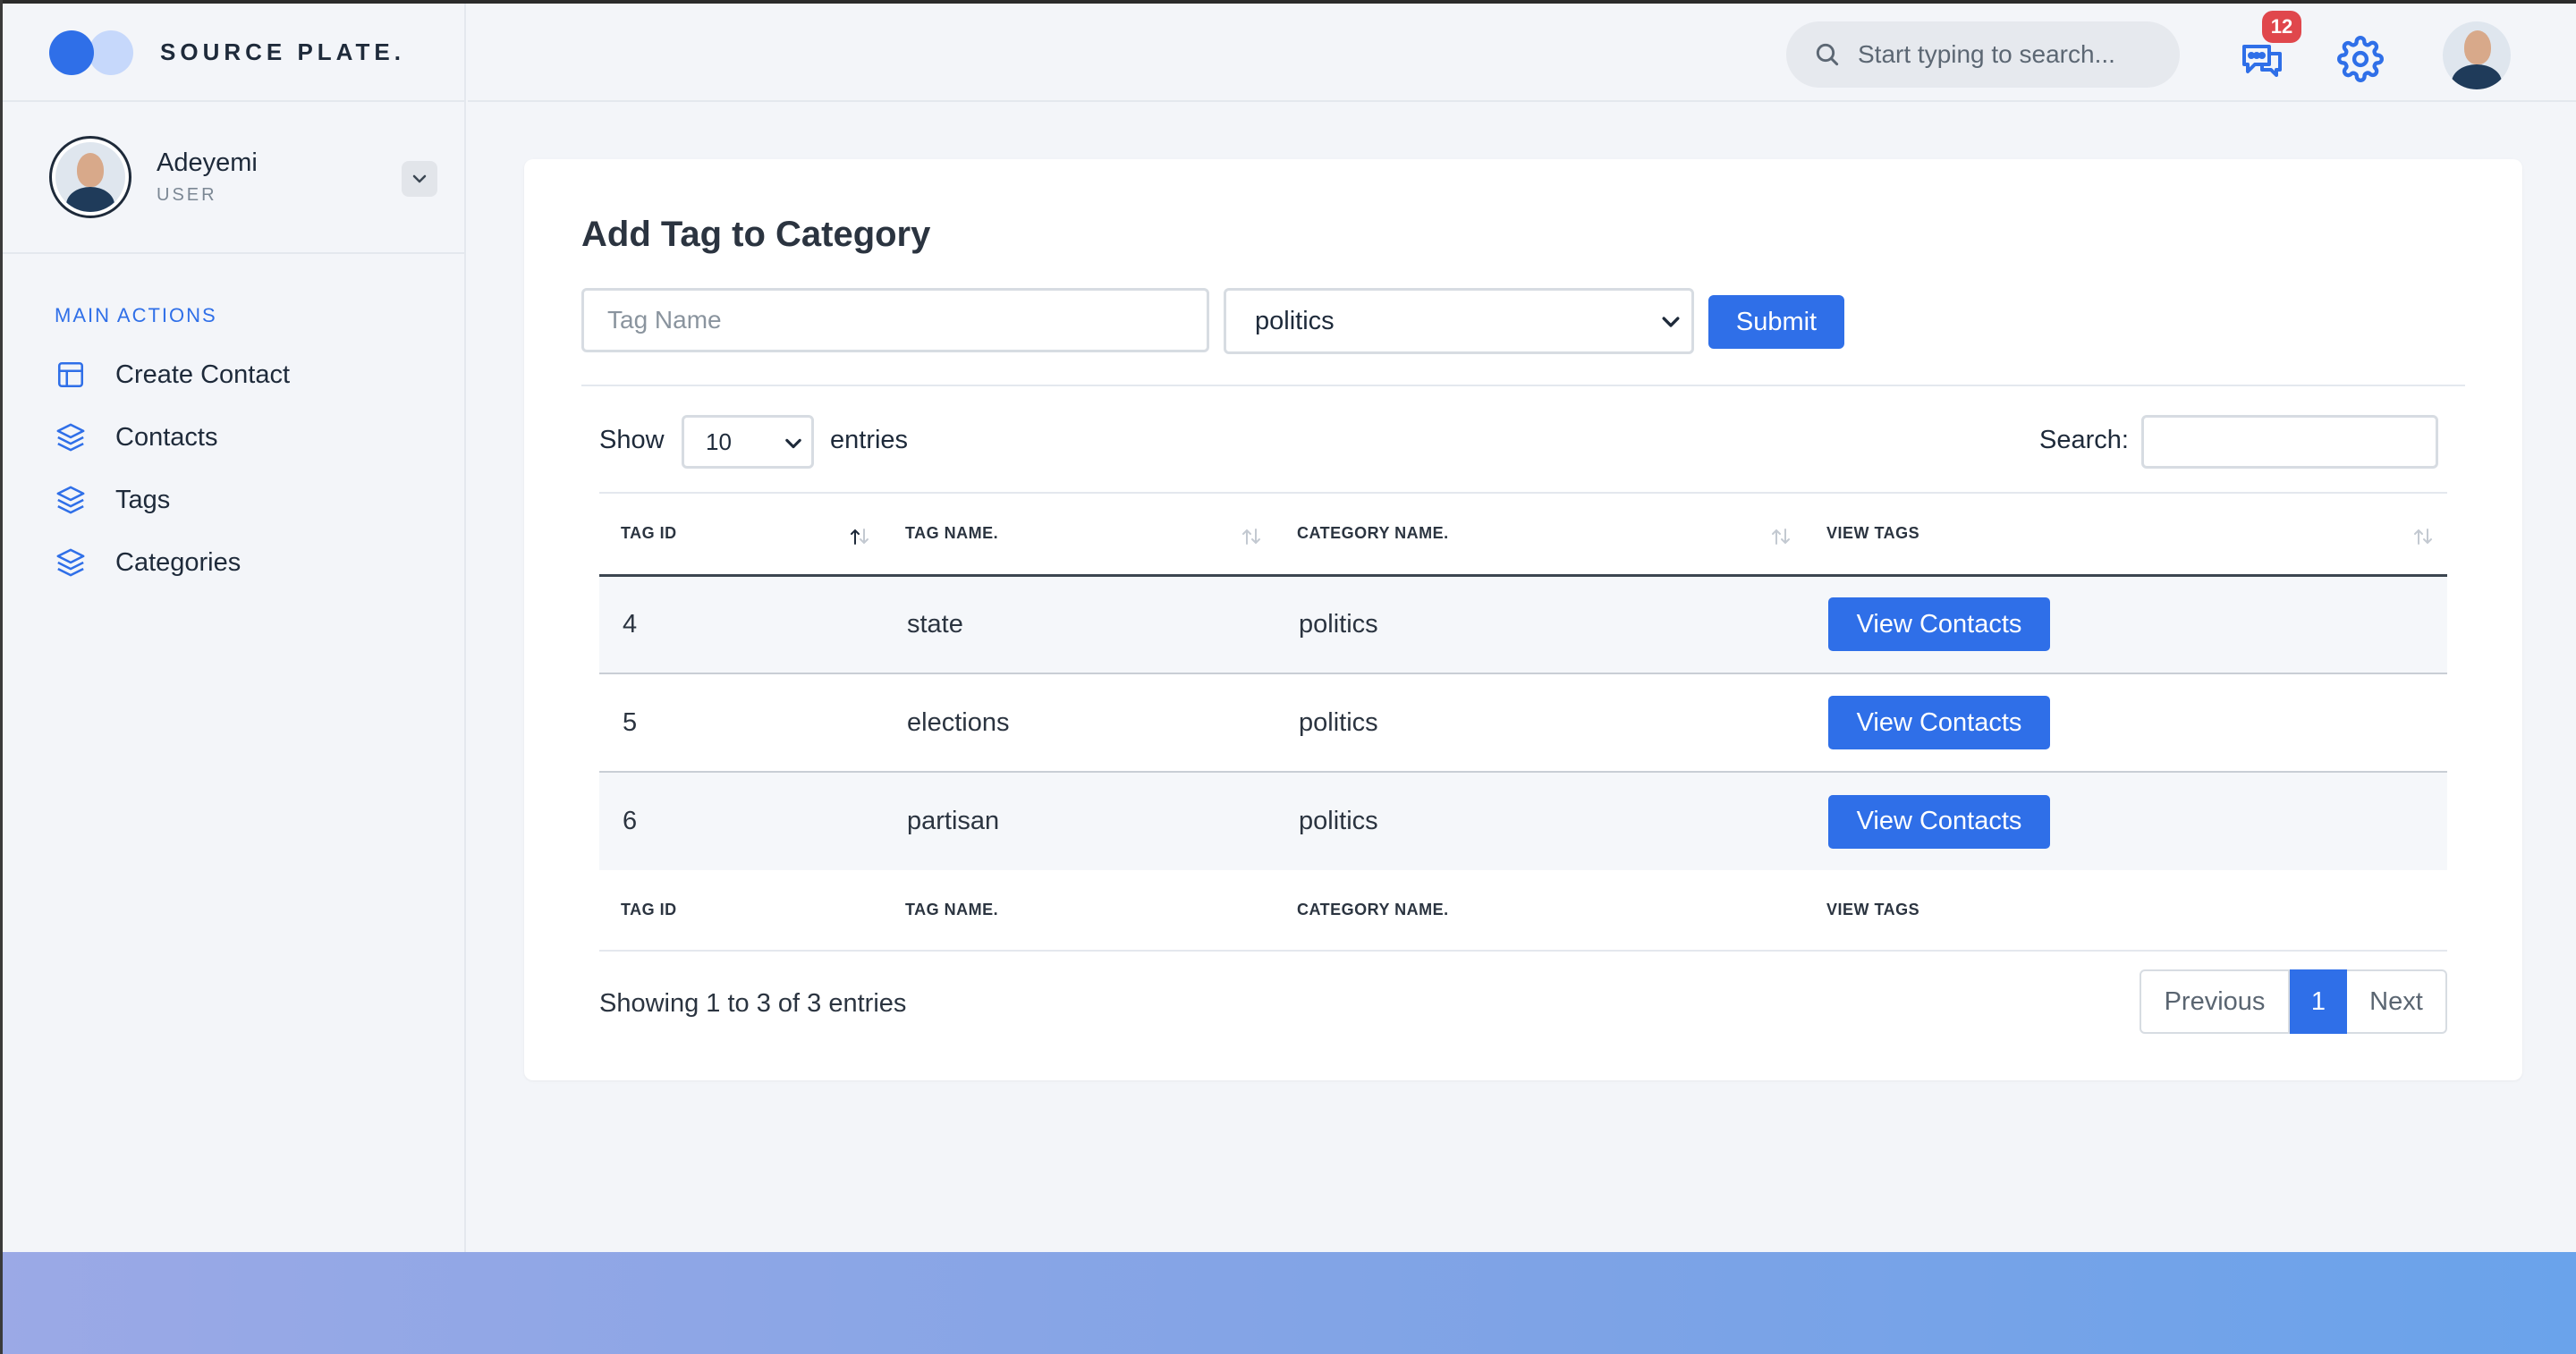 The width and height of the screenshot is (2576, 1354). I want to click on user-card: Adeyemi USER, so click(233, 178).